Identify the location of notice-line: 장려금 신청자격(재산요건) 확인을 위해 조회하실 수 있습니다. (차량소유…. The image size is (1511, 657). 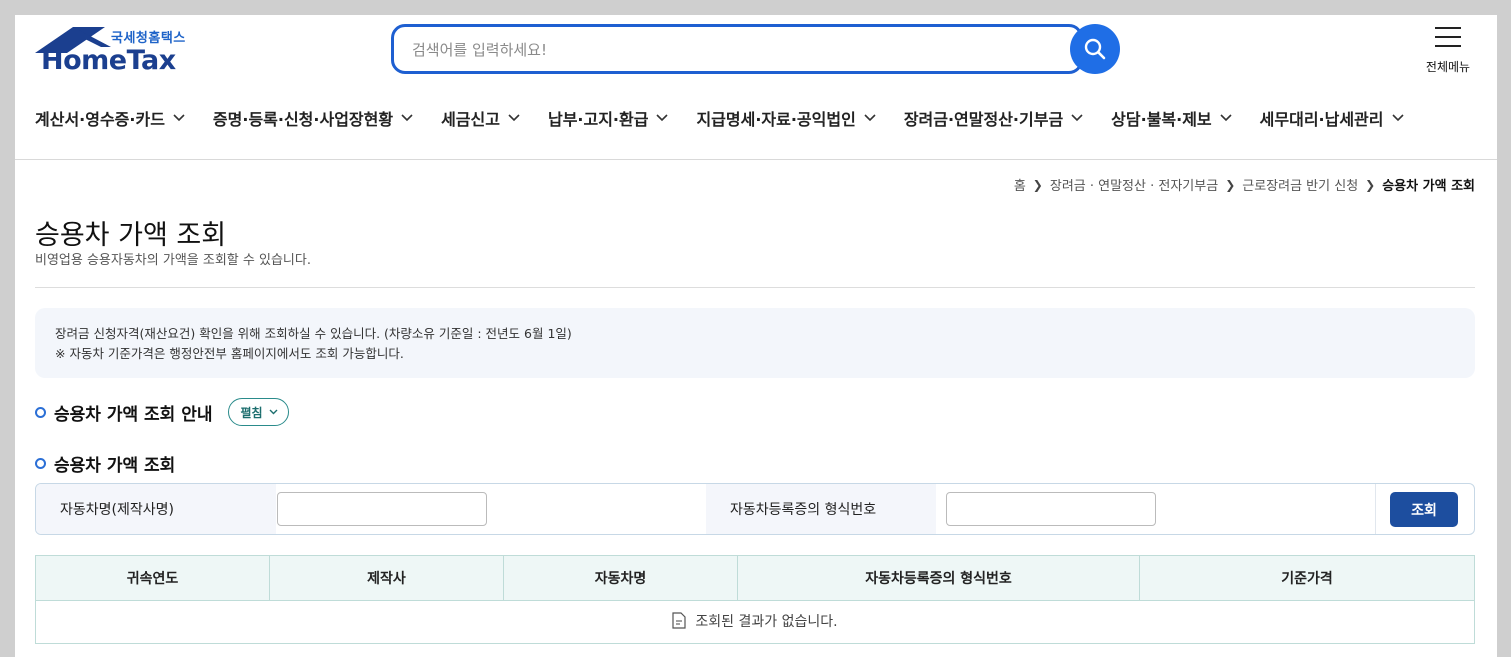
(313, 333).